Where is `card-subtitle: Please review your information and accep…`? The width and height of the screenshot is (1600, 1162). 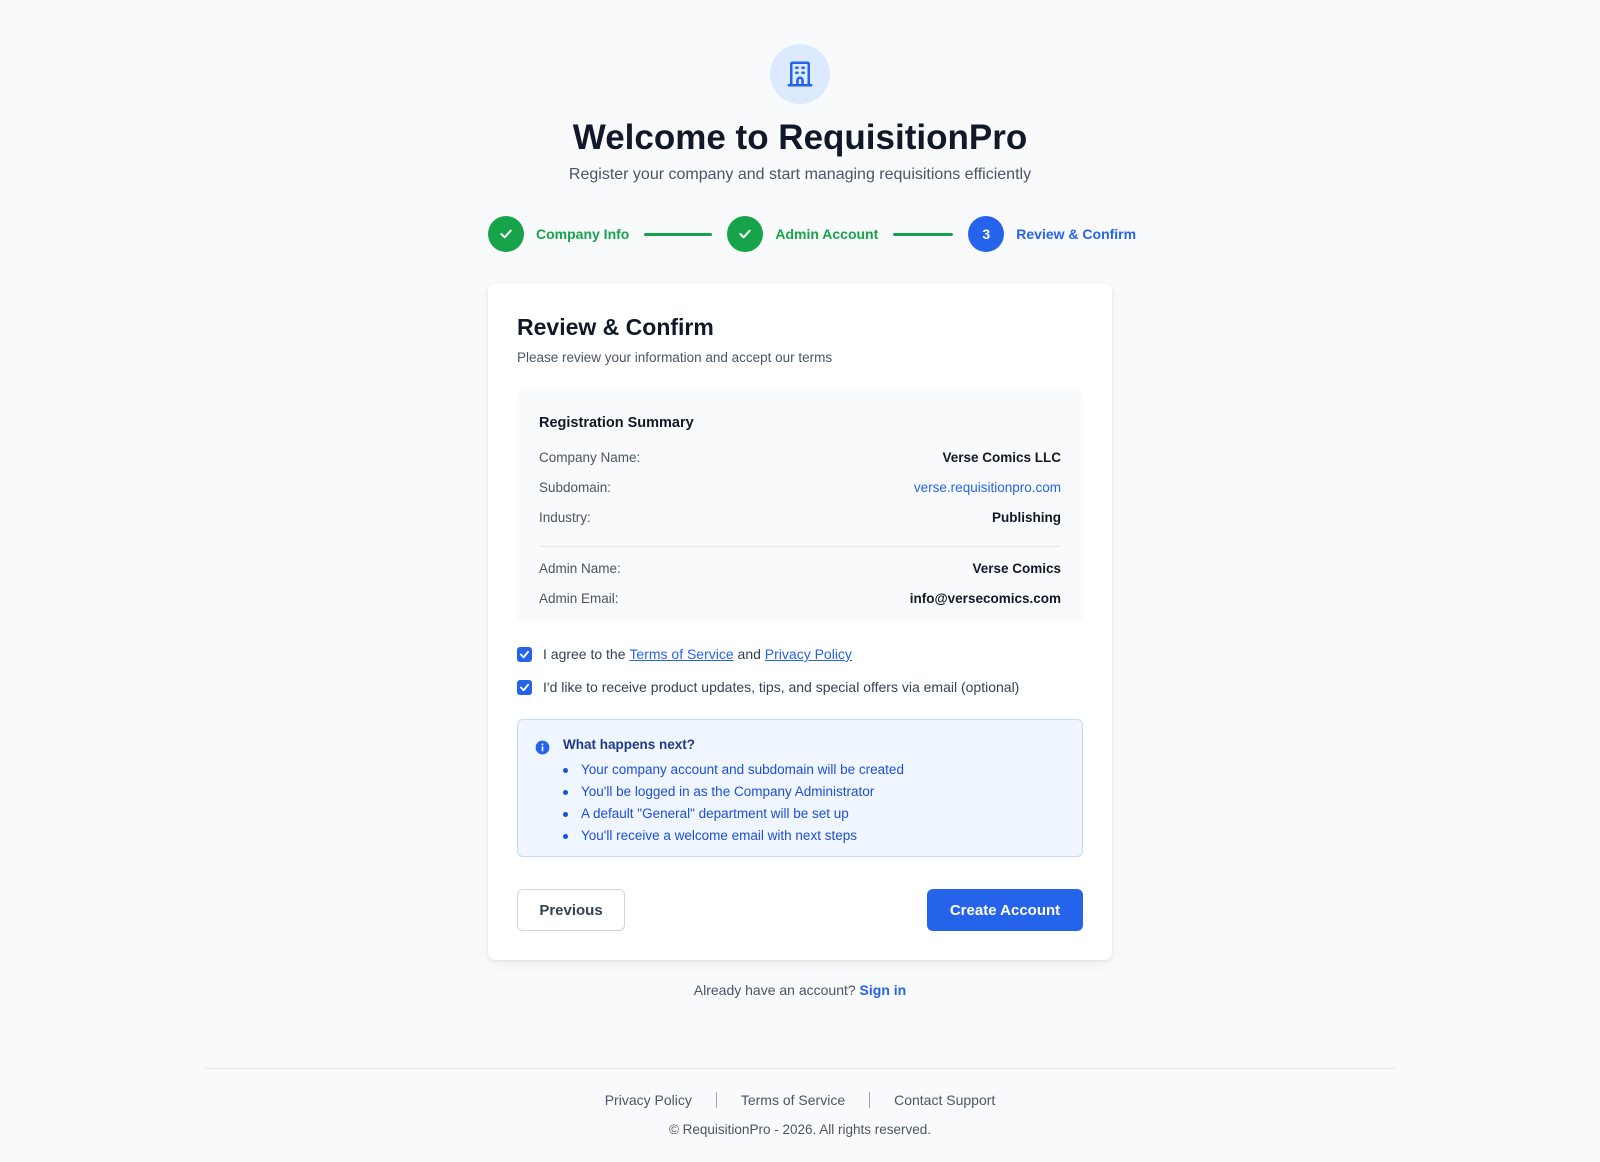
card-subtitle: Please review your information and accep… is located at coordinates (675, 357).